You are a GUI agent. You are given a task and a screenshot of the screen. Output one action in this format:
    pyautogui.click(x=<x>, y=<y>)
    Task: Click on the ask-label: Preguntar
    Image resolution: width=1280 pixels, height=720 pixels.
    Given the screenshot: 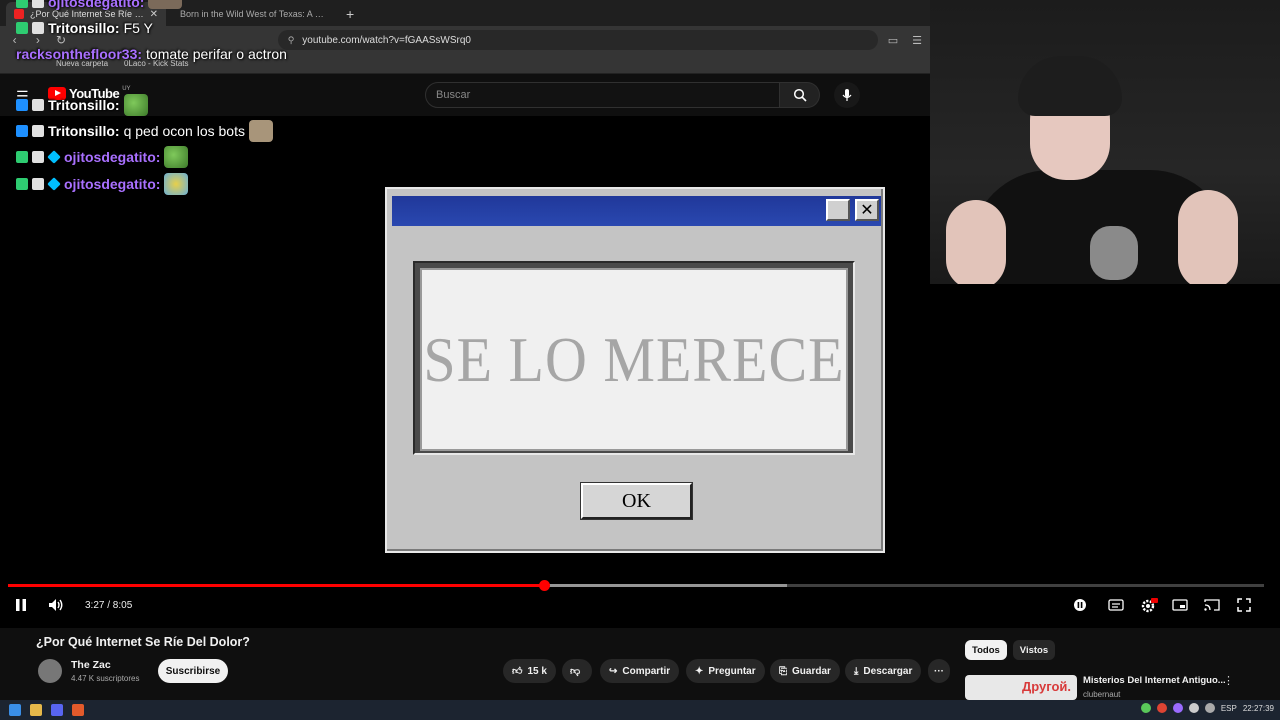 What is the action you would take?
    pyautogui.click(x=732, y=671)
    